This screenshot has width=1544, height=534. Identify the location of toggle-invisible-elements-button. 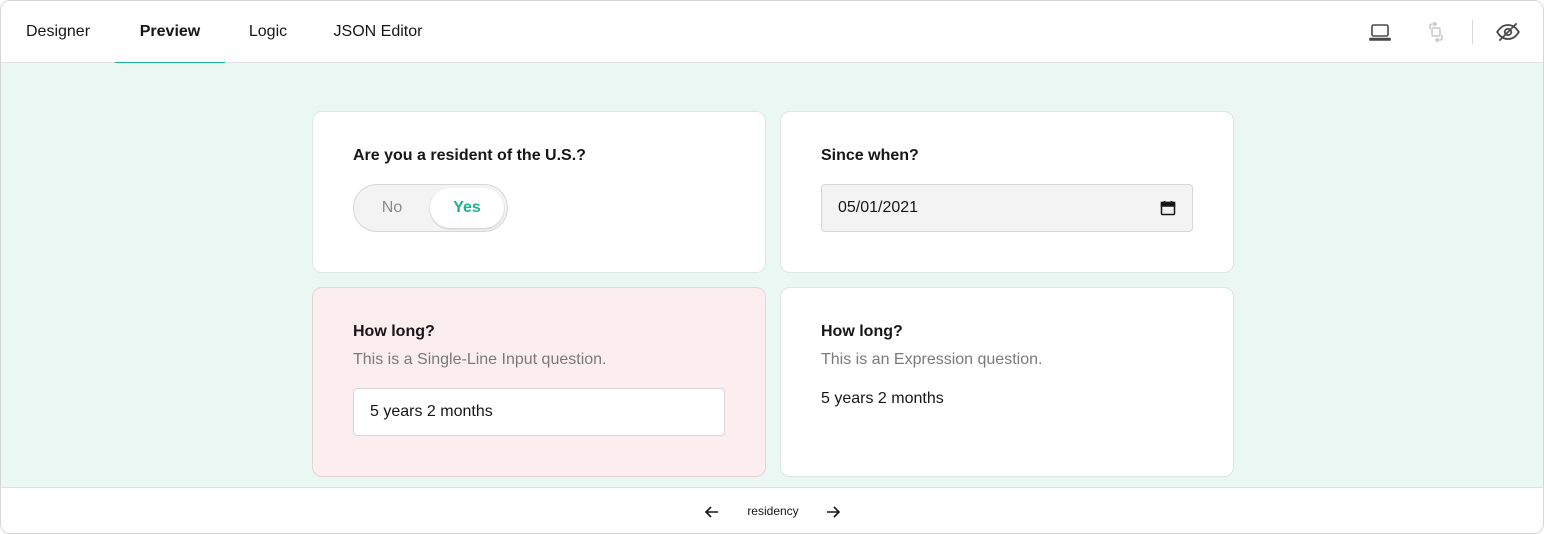
(1508, 32).